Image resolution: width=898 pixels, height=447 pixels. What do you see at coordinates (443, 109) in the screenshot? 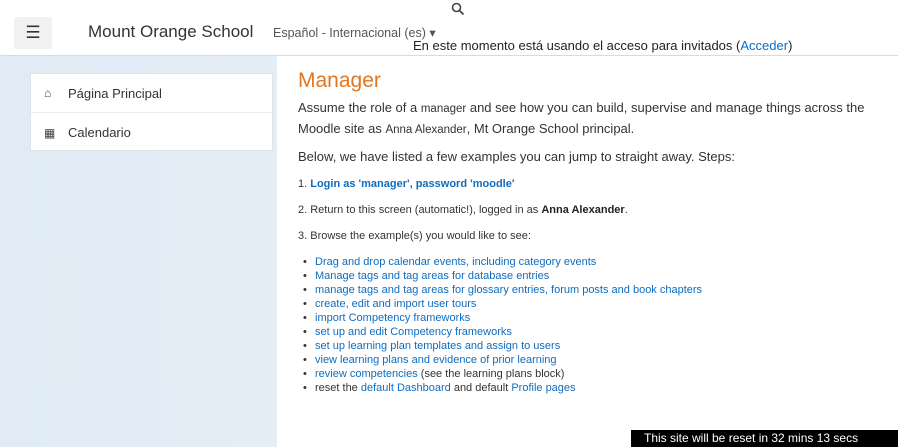
I see `intro-role: manager` at bounding box center [443, 109].